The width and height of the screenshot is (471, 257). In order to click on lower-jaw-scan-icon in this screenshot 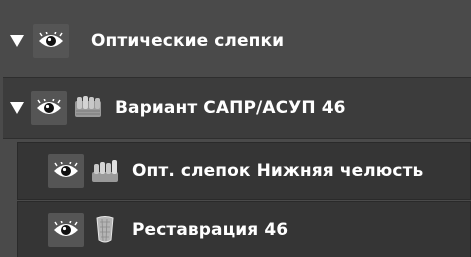, I will do `click(105, 171)`.